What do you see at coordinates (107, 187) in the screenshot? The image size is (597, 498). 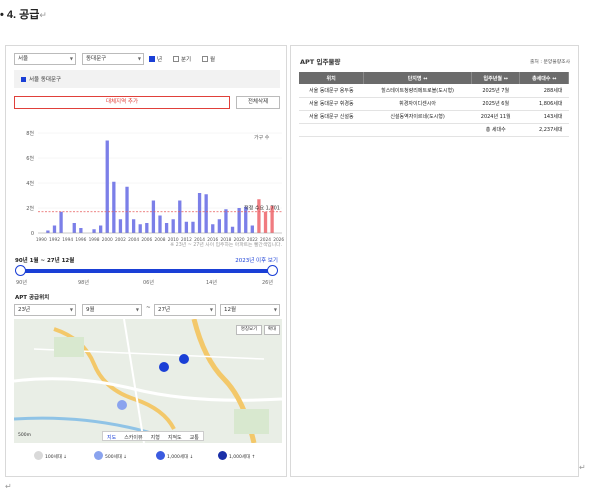 I see `bar-2000` at bounding box center [107, 187].